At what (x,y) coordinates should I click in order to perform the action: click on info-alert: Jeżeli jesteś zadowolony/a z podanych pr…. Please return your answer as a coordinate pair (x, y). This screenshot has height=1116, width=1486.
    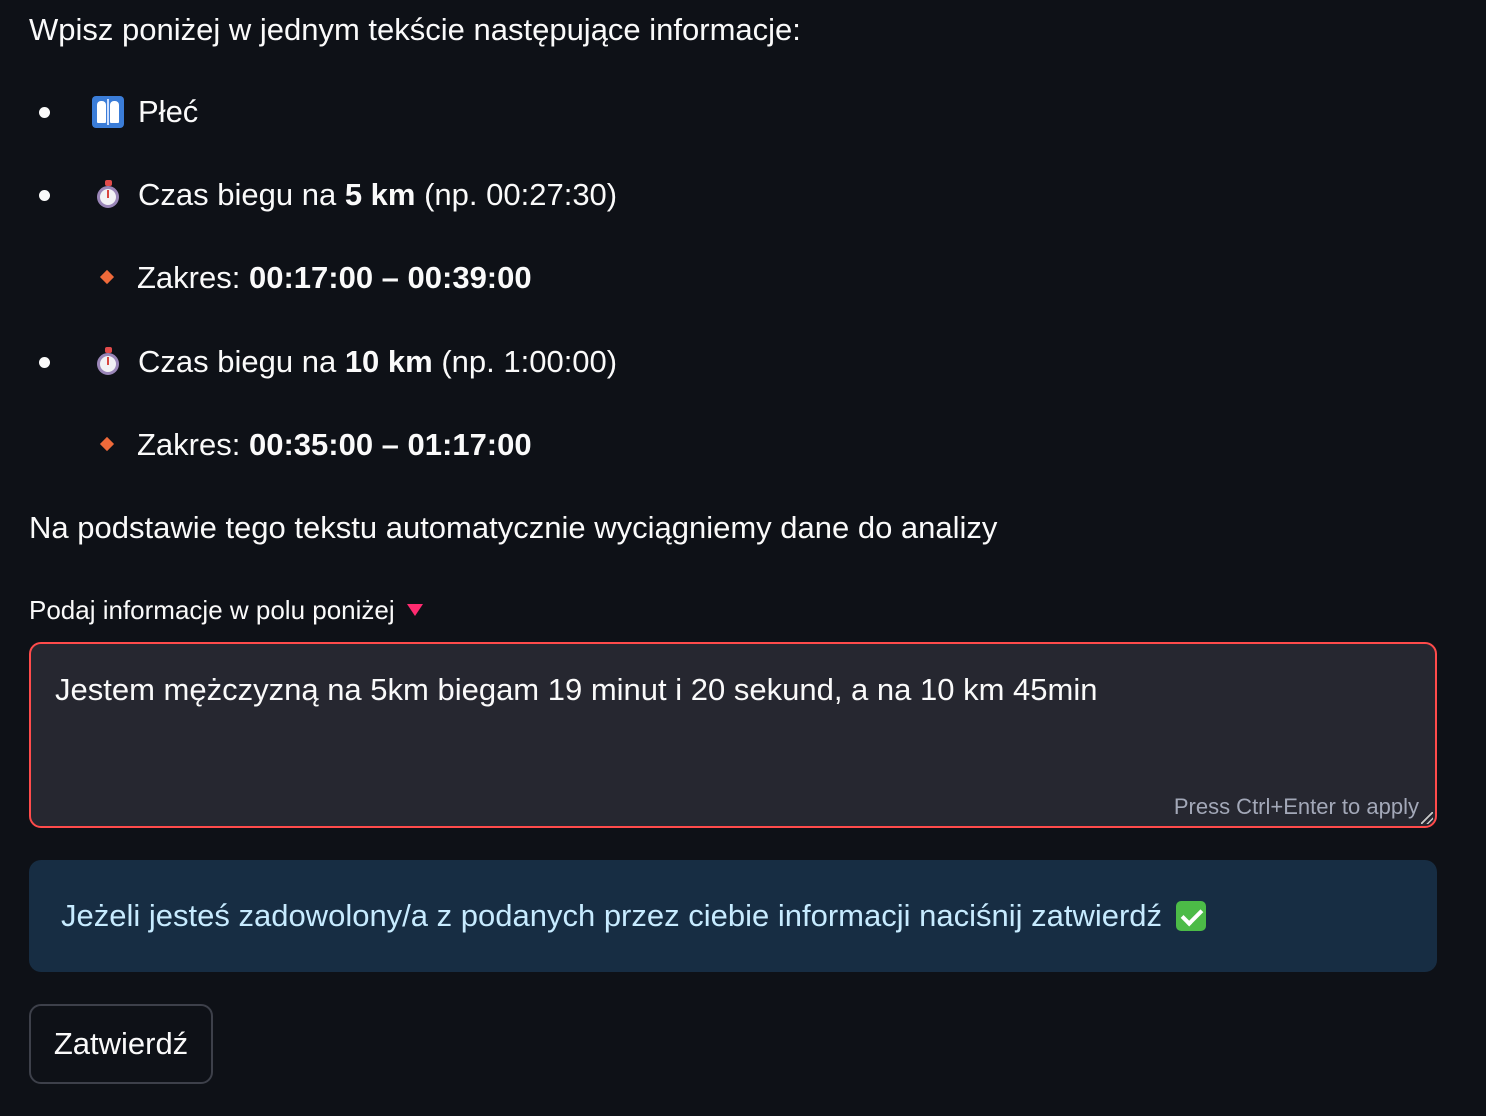
    Looking at the image, I should click on (733, 916).